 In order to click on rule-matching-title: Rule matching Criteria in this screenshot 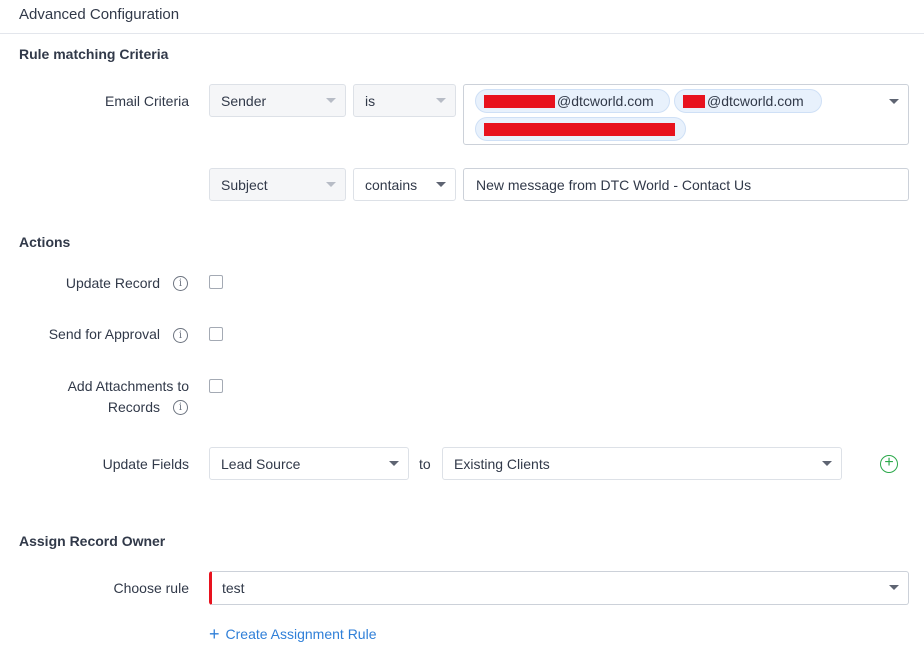, I will do `click(94, 54)`.